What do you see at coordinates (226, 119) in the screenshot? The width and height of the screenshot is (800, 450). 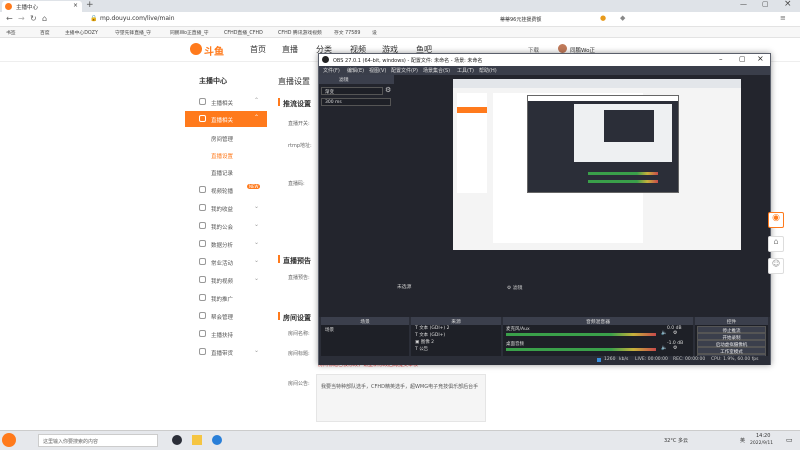 I see `sidebar-item-live: 直播相关 ⌃` at bounding box center [226, 119].